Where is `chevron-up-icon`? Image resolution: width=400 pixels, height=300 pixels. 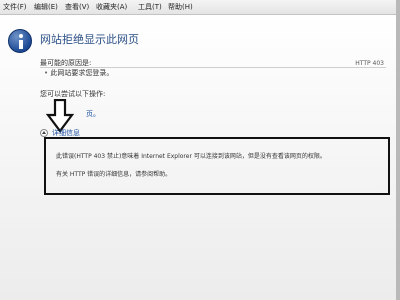
chevron-up-icon is located at coordinates (44, 133).